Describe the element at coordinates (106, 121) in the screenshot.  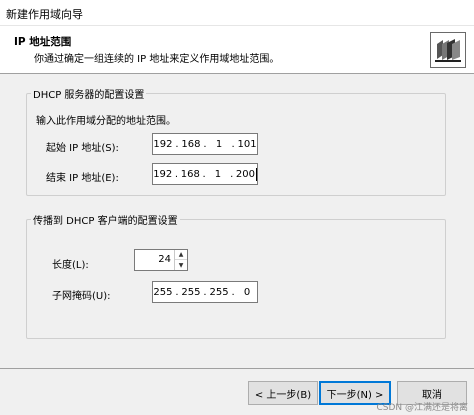
I see `range-instruction: 输入此作用域分配的地址范围。` at that location.